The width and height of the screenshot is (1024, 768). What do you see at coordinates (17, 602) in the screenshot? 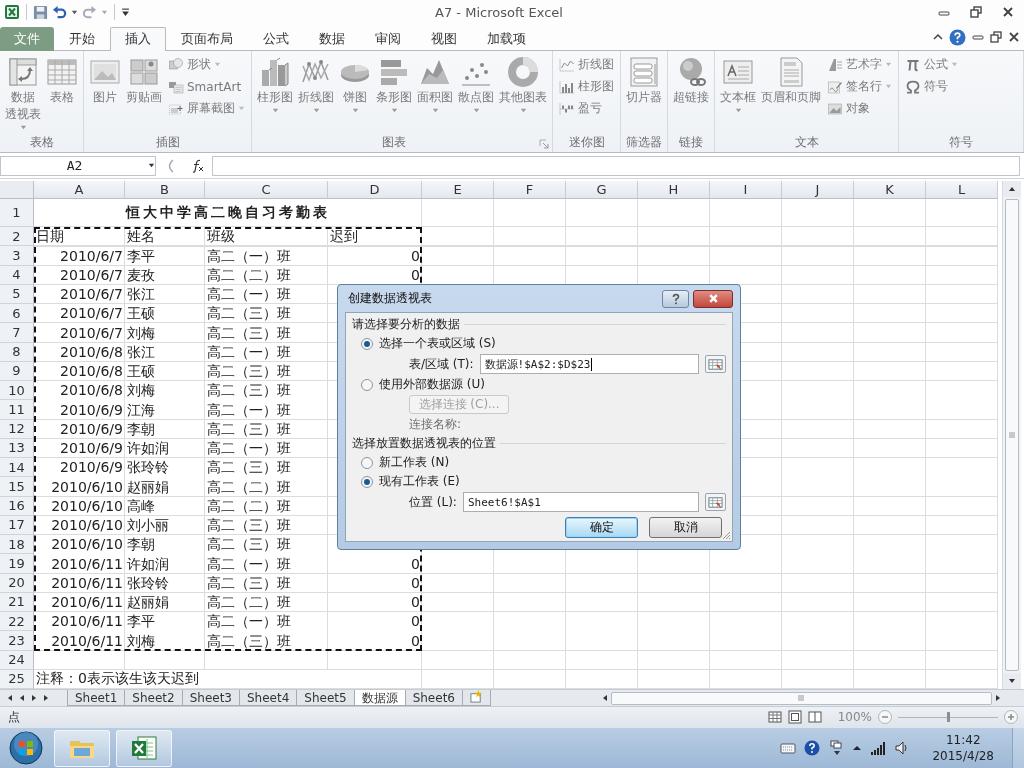
I see `row-header: 21` at bounding box center [17, 602].